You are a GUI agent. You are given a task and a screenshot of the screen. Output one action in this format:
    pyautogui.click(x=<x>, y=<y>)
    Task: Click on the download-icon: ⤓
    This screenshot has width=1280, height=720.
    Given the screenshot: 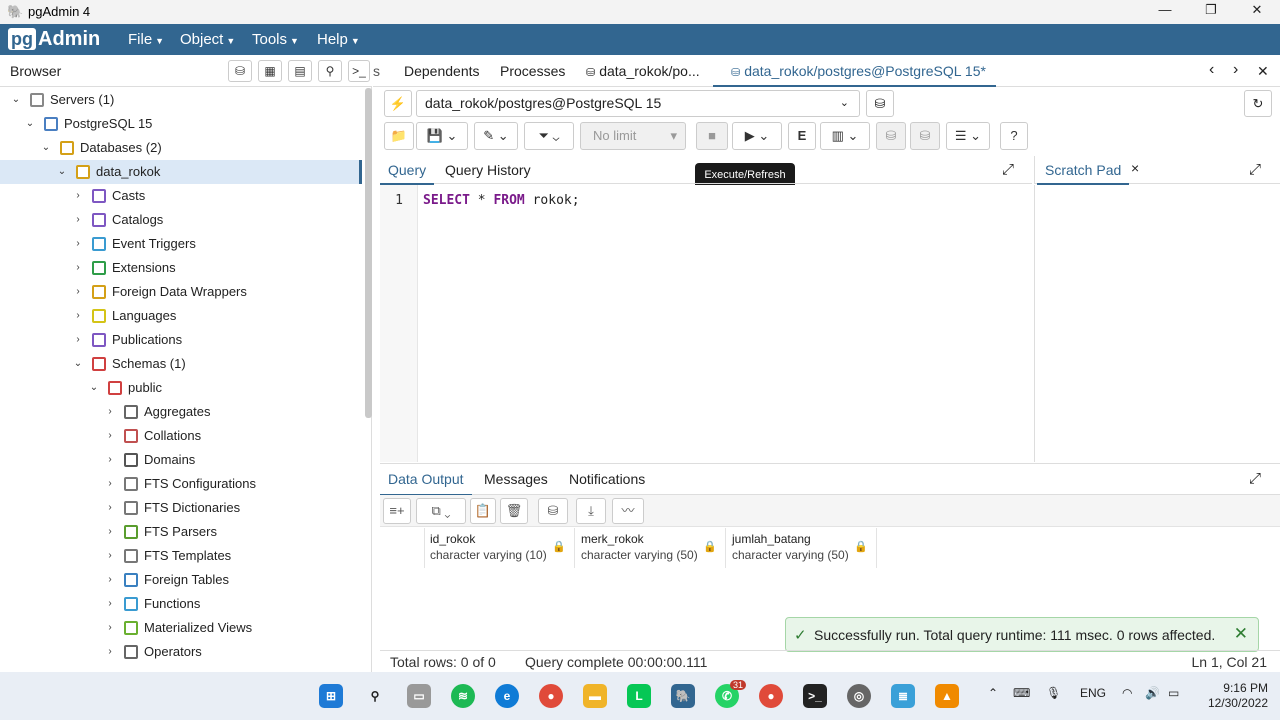 What is the action you would take?
    pyautogui.click(x=591, y=511)
    